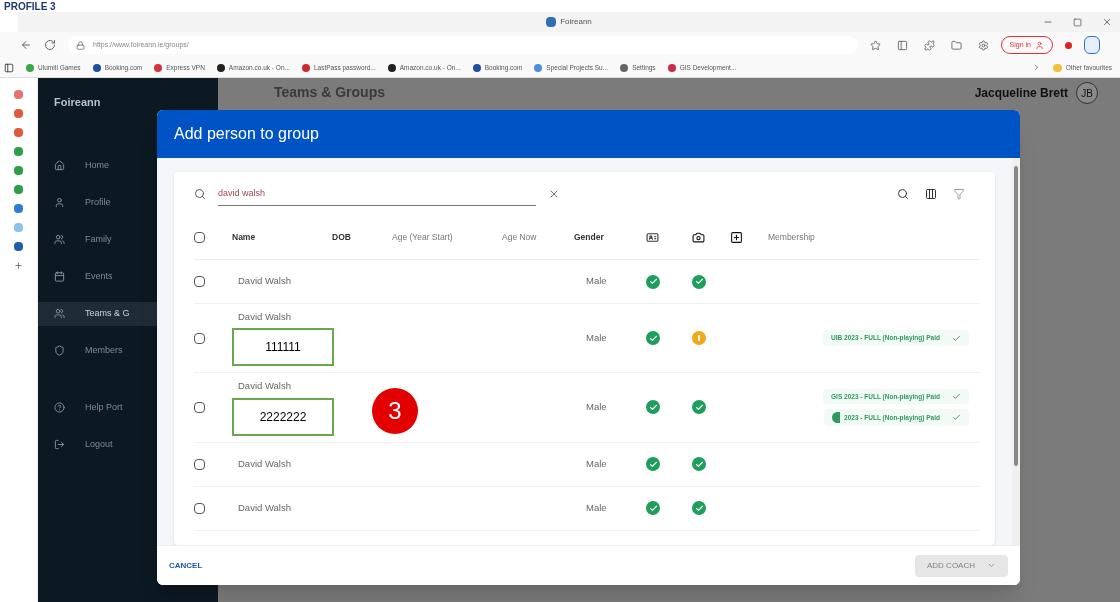 The width and height of the screenshot is (1120, 602). I want to click on sidebar-toggle-icon, so click(9, 67).